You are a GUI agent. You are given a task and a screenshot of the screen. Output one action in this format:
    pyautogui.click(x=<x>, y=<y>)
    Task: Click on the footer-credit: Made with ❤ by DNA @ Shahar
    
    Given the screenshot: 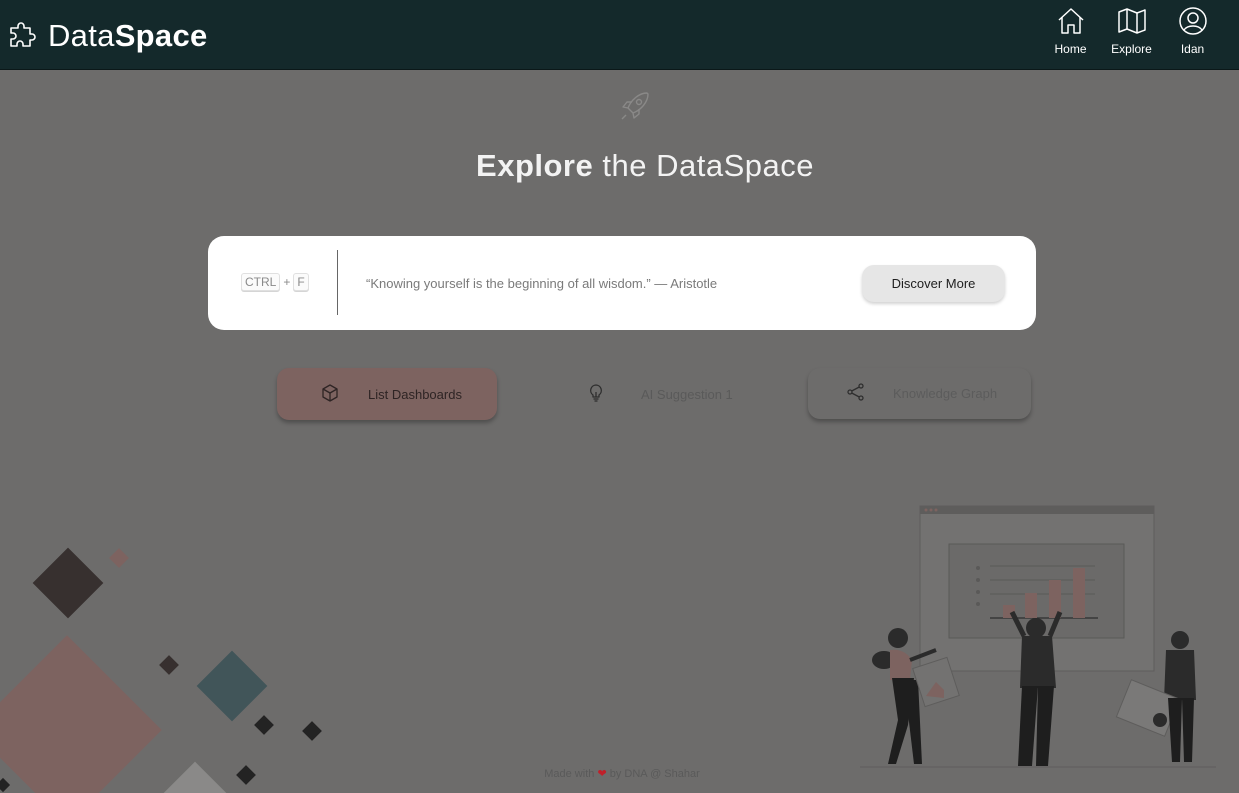 What is the action you would take?
    pyautogui.click(x=619, y=773)
    